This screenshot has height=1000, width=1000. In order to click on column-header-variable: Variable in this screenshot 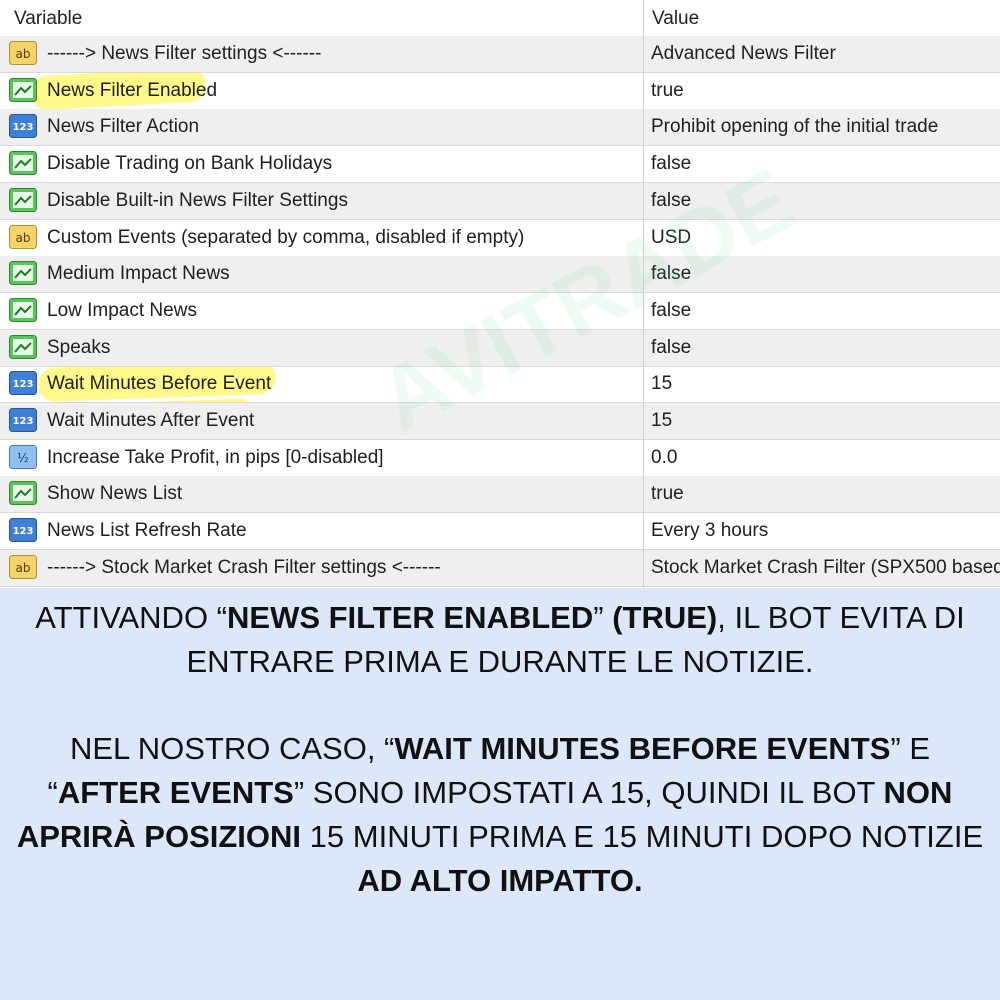, I will do `click(48, 19)`.